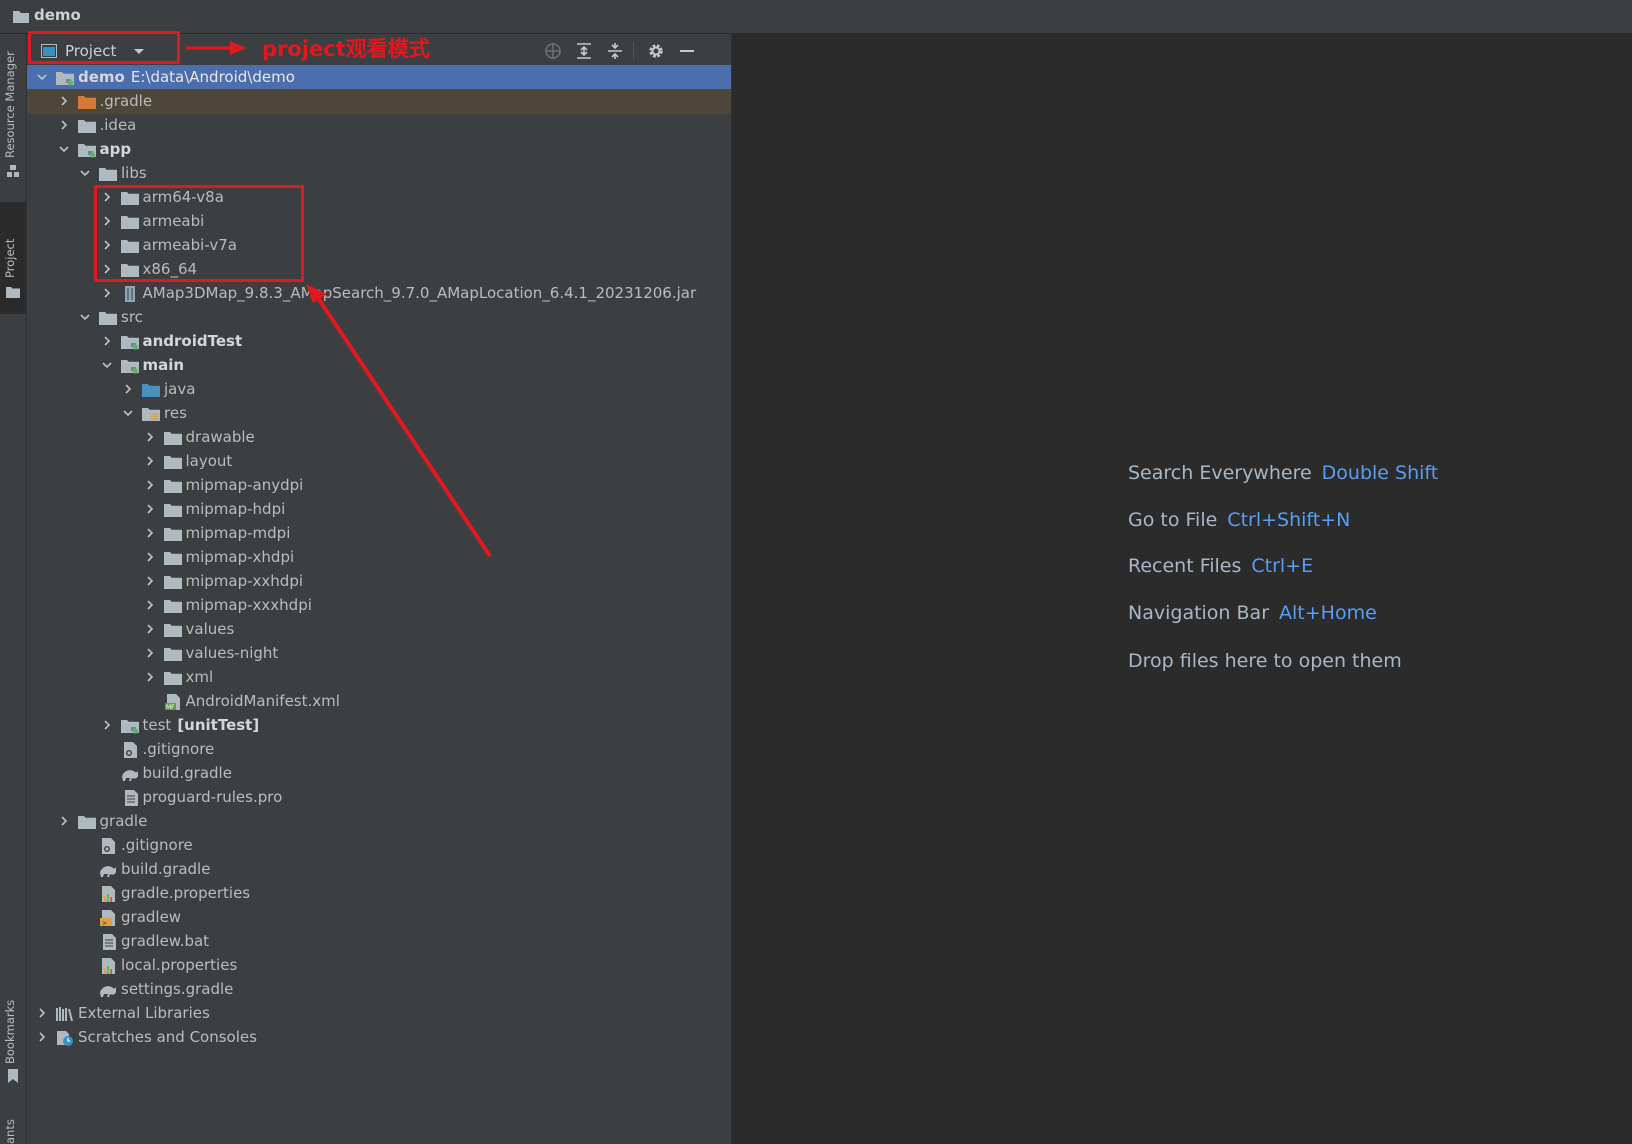 This screenshot has width=1632, height=1144. What do you see at coordinates (379, 389) in the screenshot?
I see `tree-row: java` at bounding box center [379, 389].